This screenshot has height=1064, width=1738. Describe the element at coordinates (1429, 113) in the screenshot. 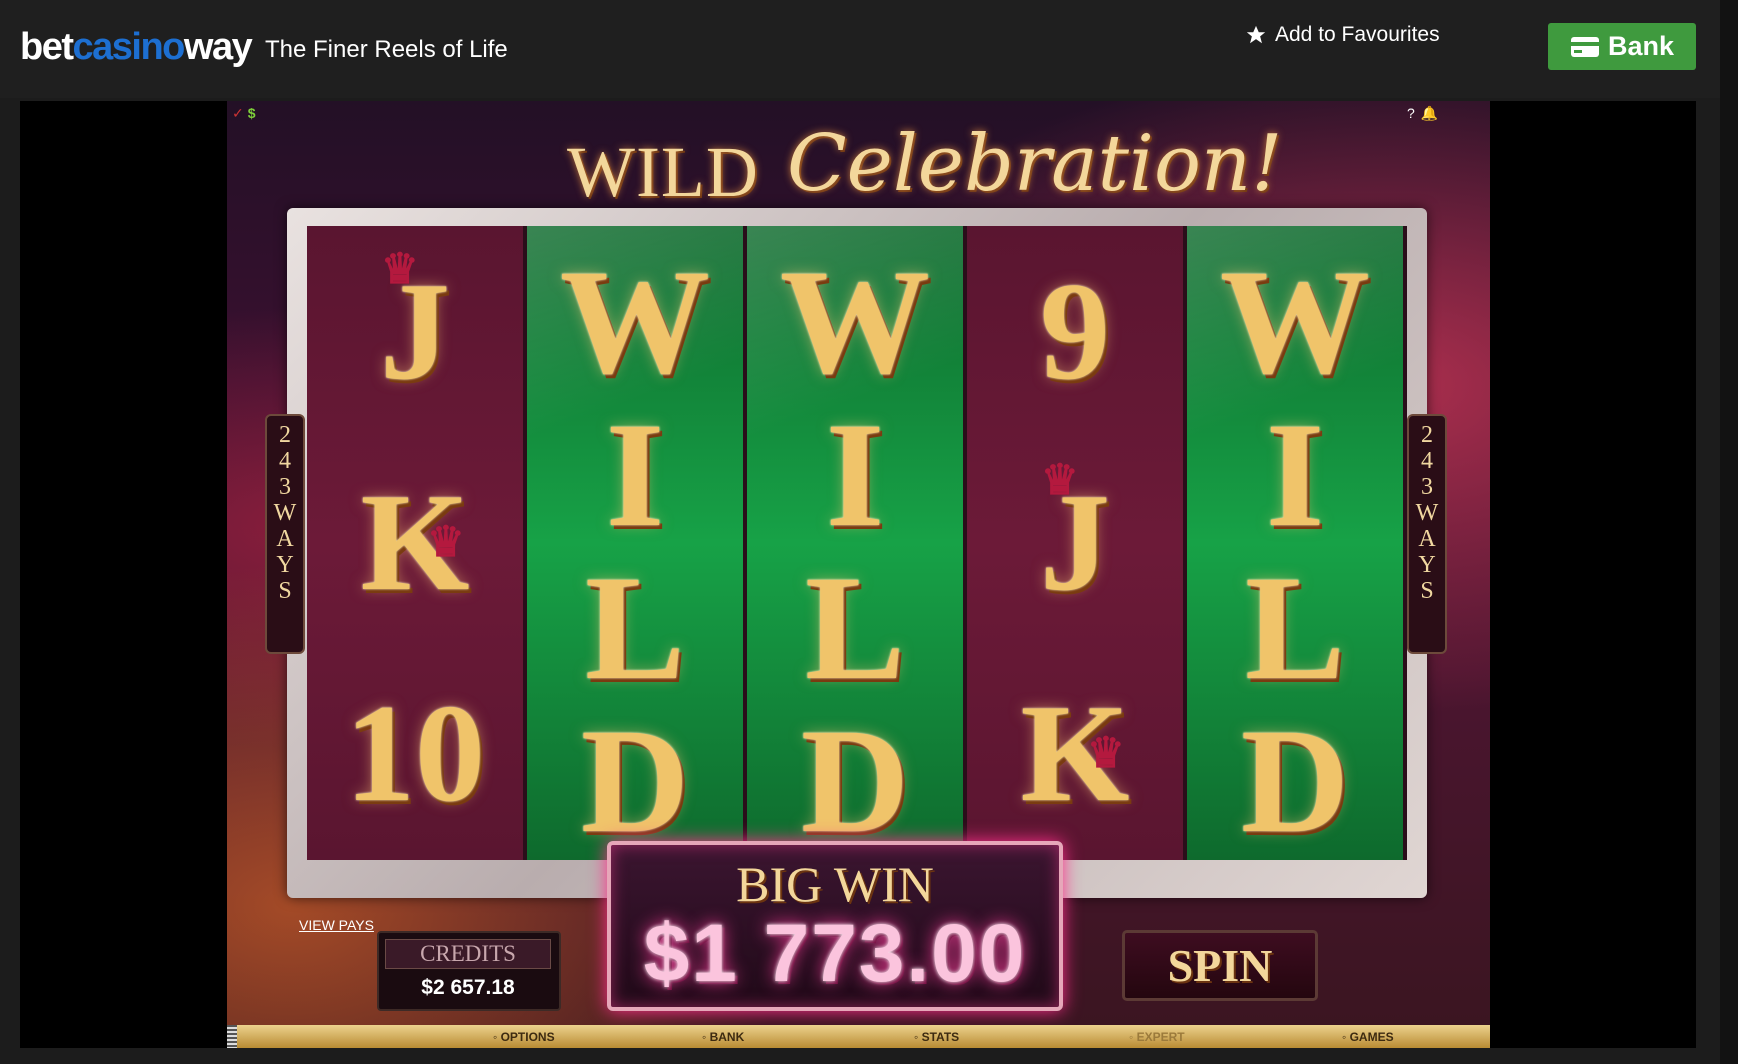

I see `bell-icon: 🔔` at that location.